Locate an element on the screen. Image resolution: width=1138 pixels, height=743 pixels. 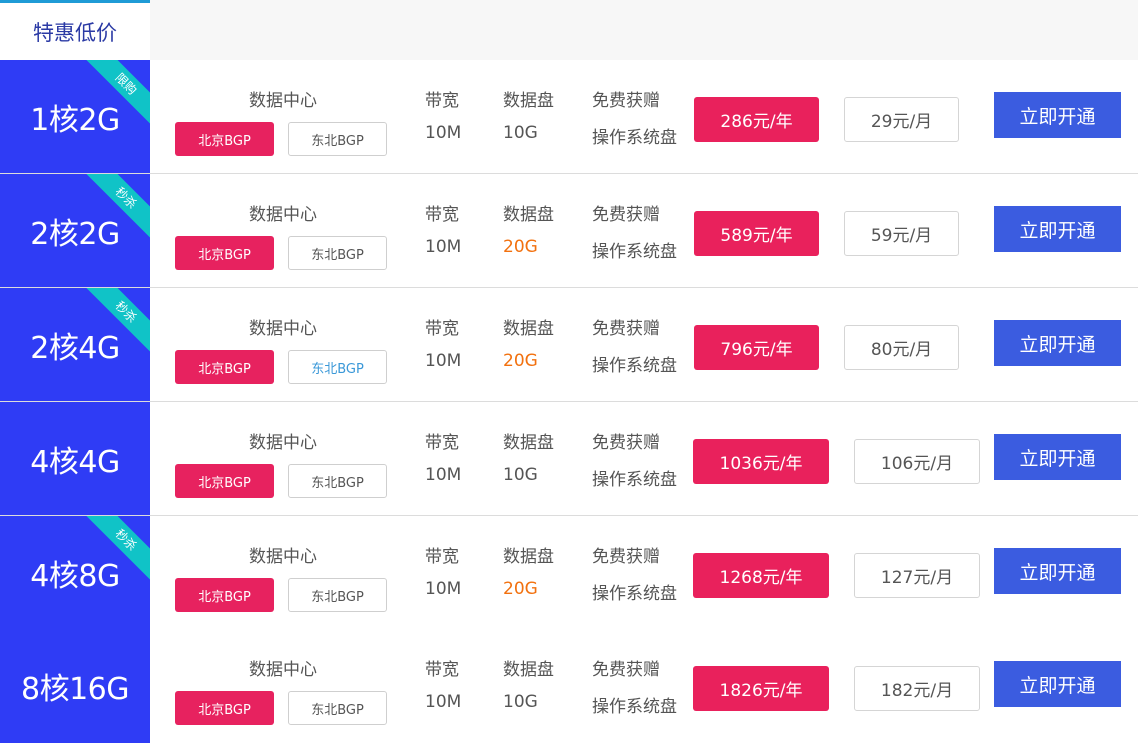
price-month-option: 80元/月 is located at coordinates (901, 347).